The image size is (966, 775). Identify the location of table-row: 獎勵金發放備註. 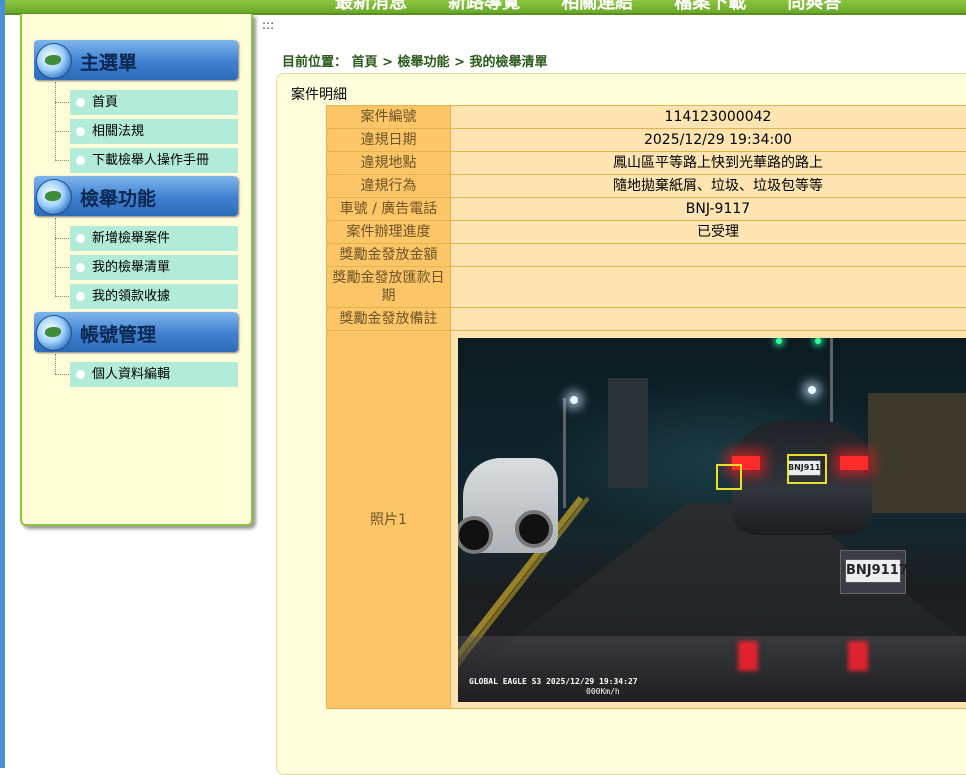
(646, 319).